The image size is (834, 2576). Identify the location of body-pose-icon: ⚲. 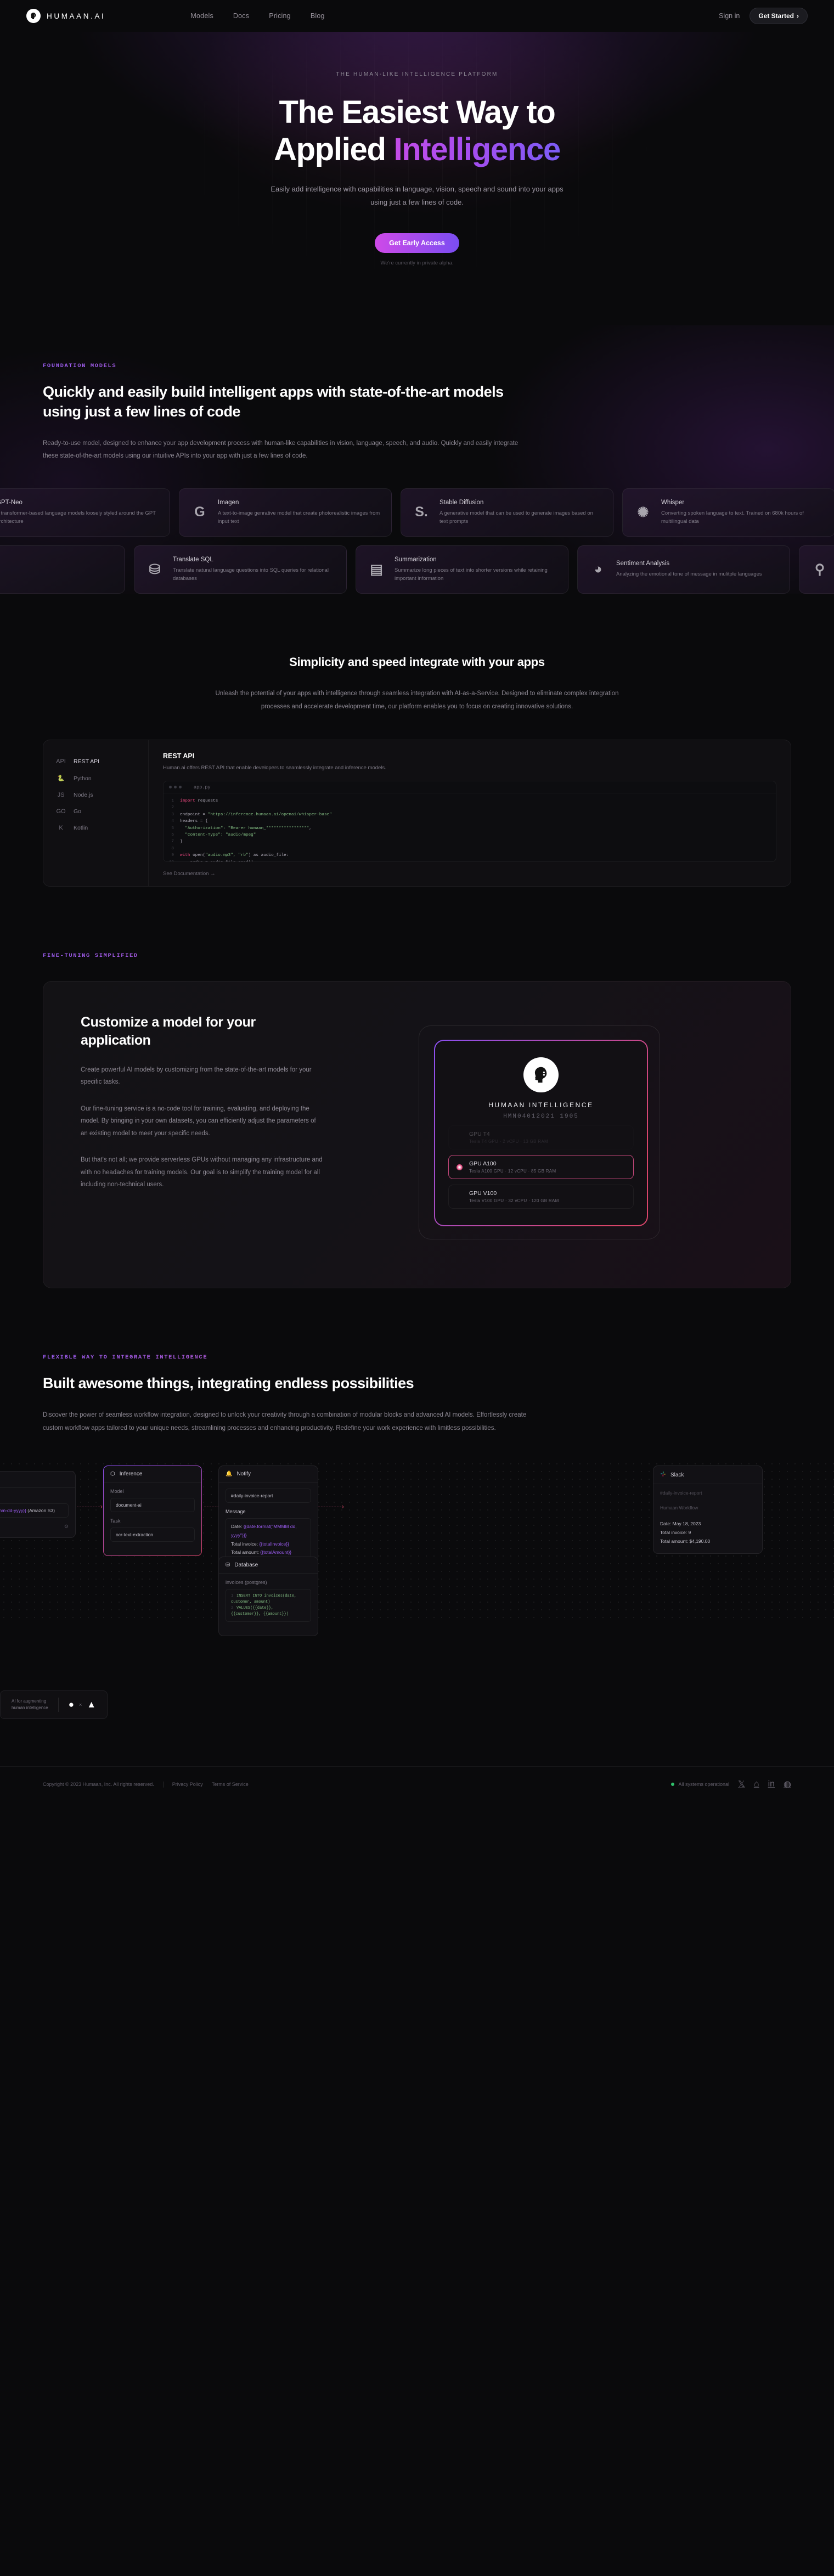
(819, 569).